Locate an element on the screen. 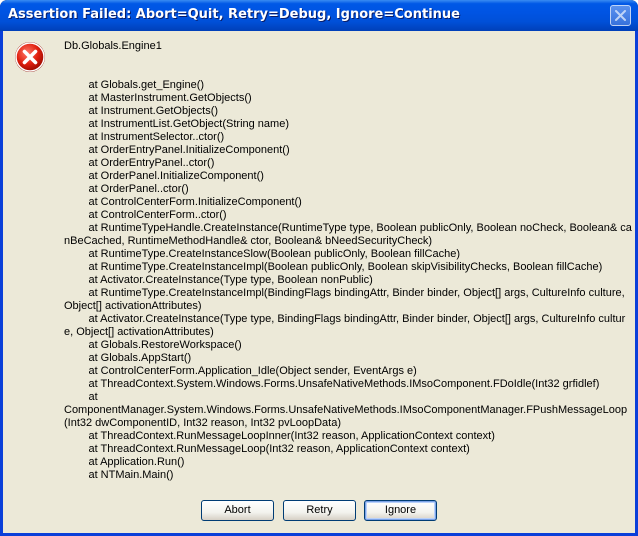  abort-button: Abort is located at coordinates (237, 510).